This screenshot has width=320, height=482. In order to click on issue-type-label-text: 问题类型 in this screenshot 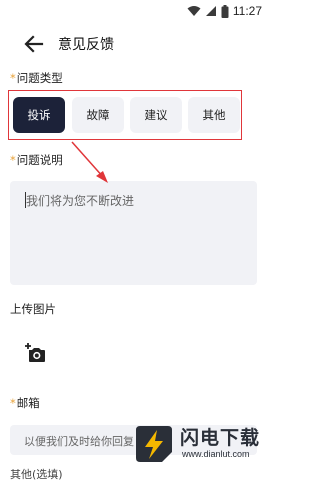, I will do `click(39, 78)`.